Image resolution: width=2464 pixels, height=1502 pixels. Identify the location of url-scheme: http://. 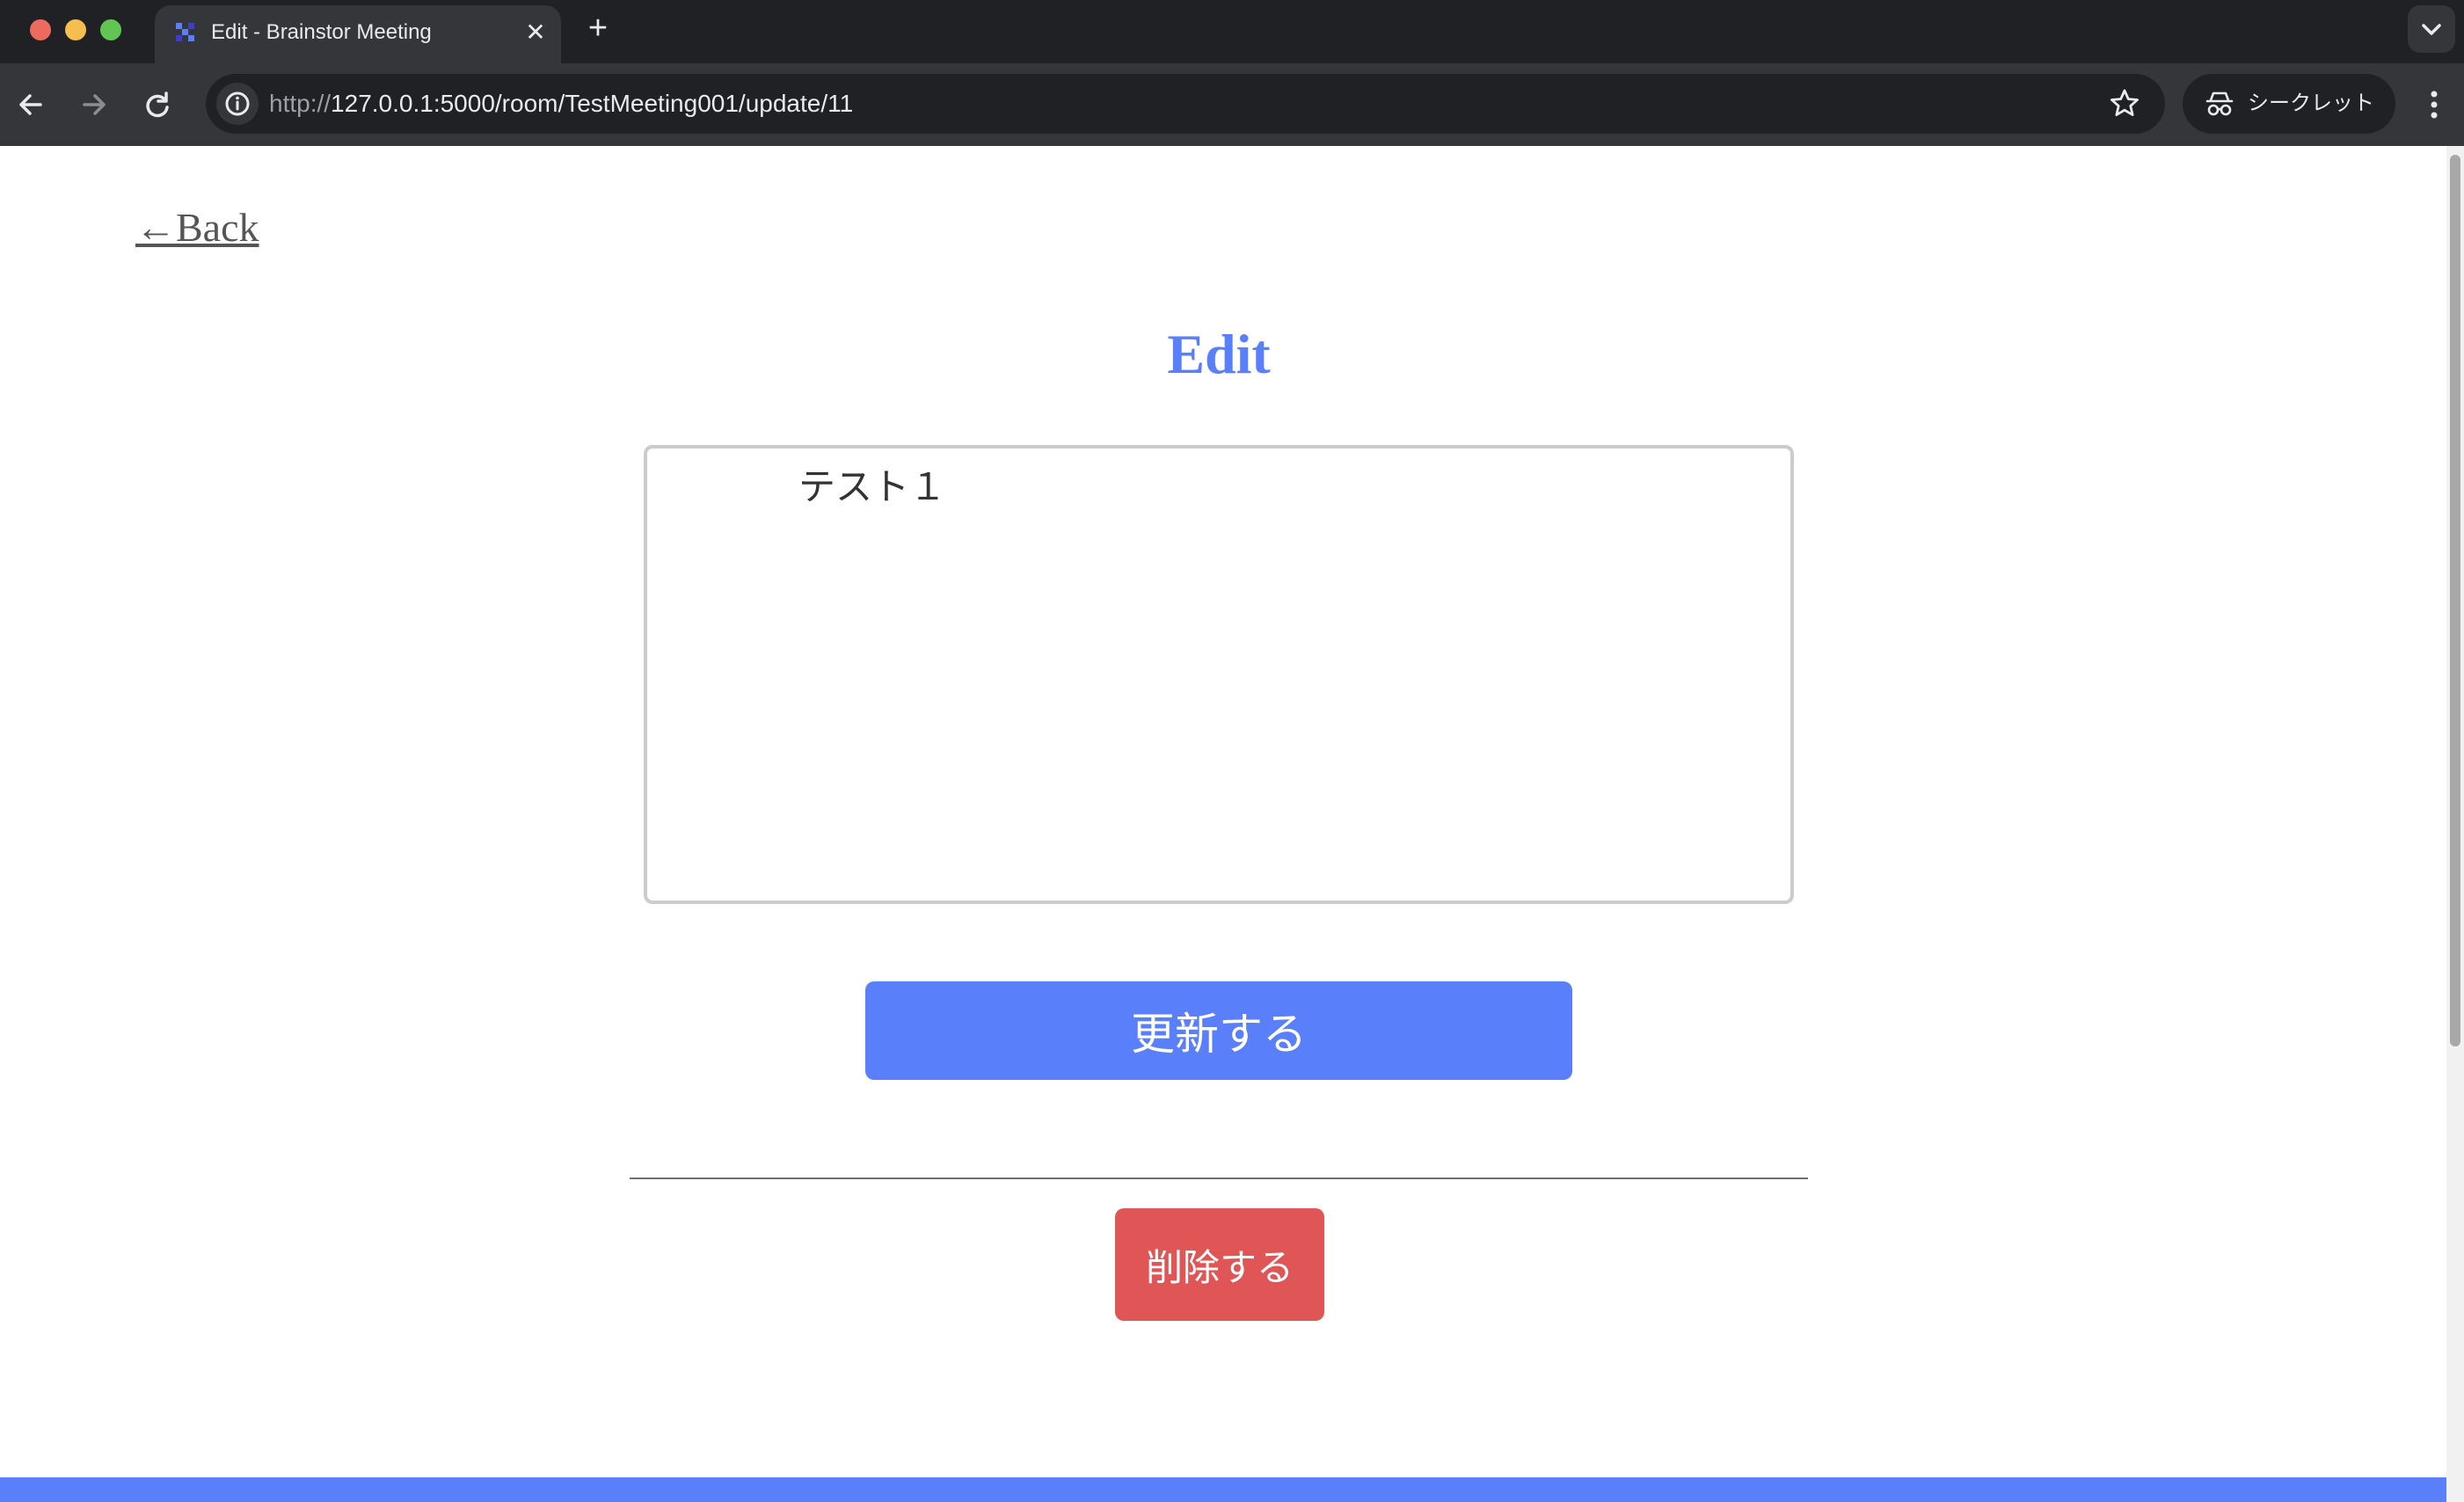
(300, 103).